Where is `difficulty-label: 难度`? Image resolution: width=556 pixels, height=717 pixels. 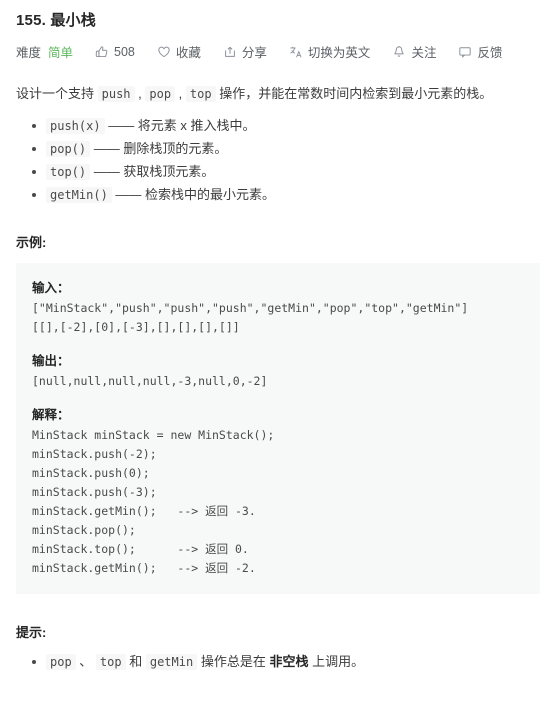
difficulty-label: 难度 is located at coordinates (29, 53).